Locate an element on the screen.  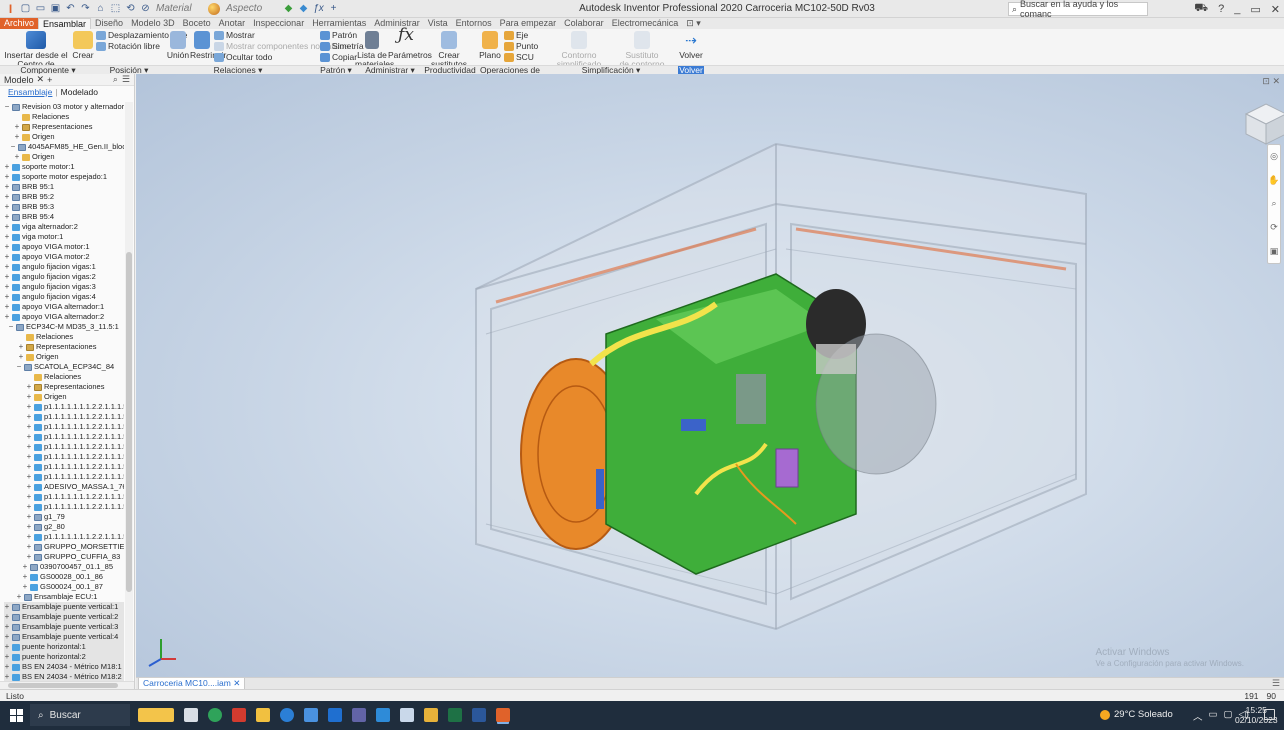
free-rotate-button: Rotación libre is located at coordinates (128, 46).